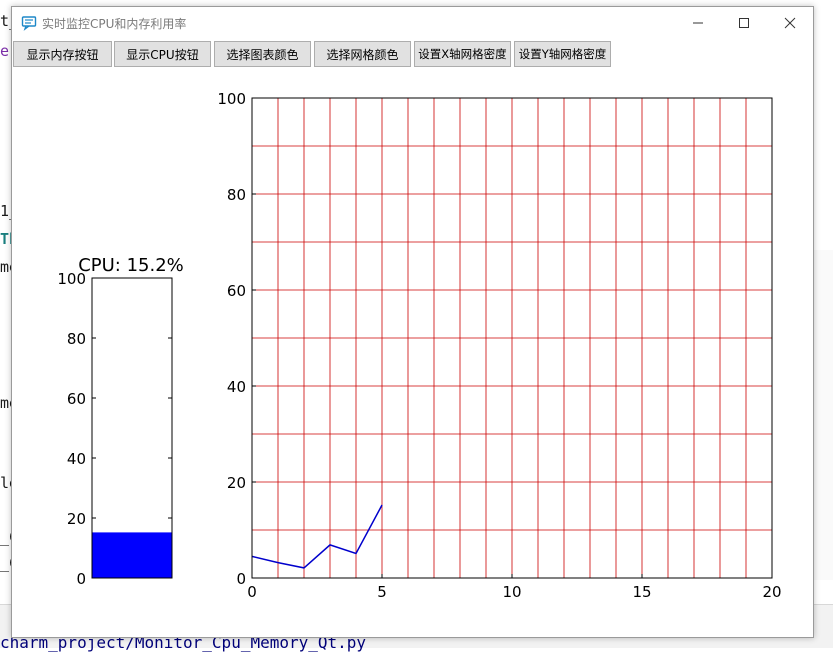 The image size is (833, 652). I want to click on line-y-tick-label: 40, so click(236, 387).